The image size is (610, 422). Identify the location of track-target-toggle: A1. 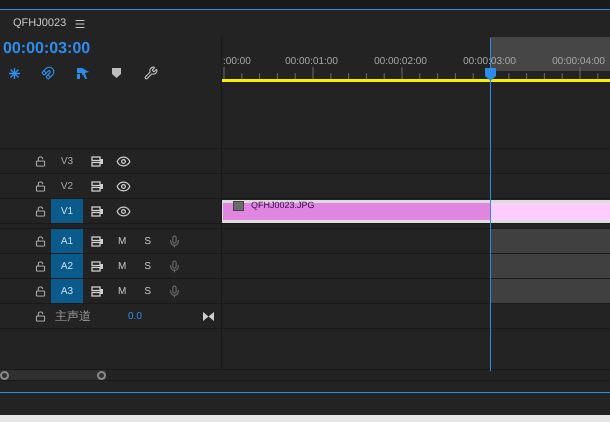
(67, 241).